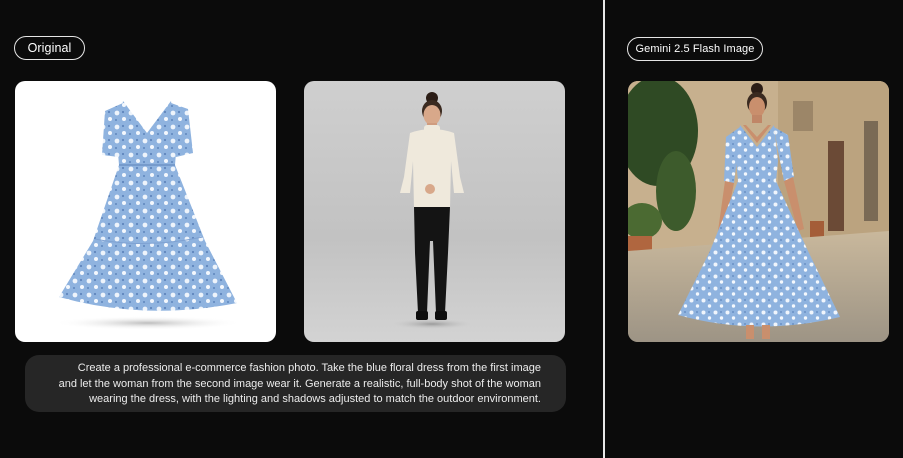 The width and height of the screenshot is (903, 458). Describe the element at coordinates (604, 229) in the screenshot. I see `section-divider` at that location.